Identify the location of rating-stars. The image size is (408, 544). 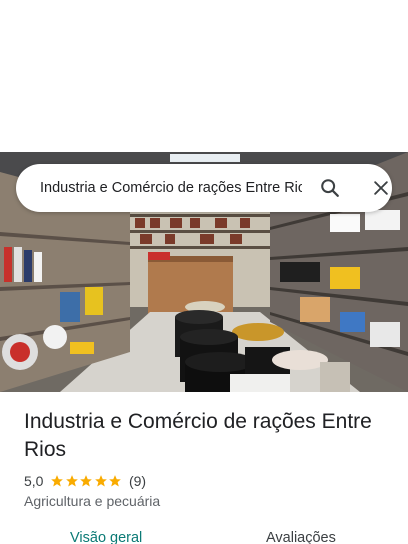
(86, 481).